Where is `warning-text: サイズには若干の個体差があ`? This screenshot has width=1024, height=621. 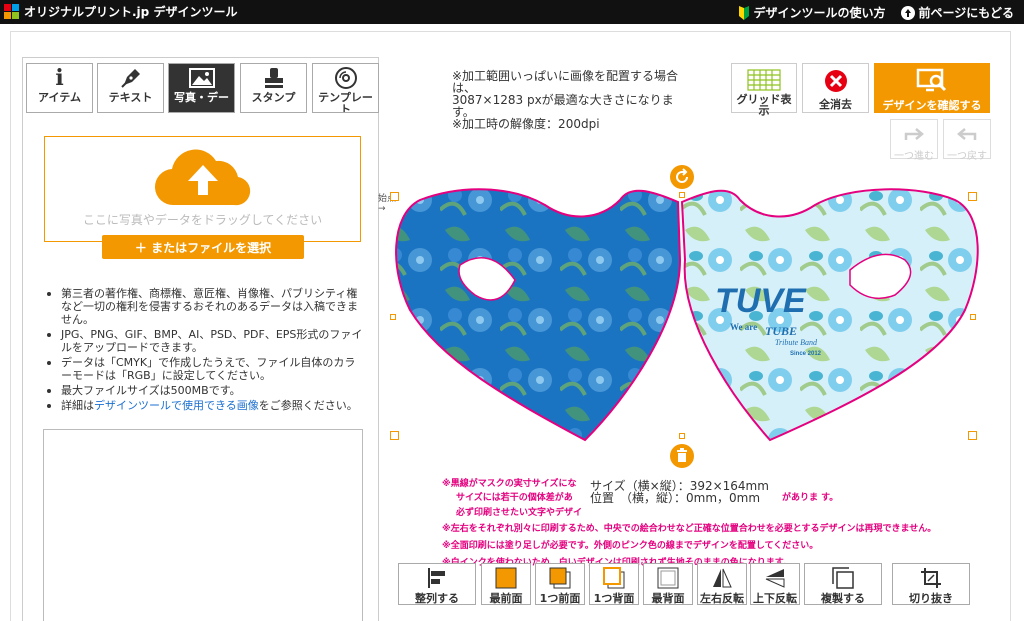 warning-text: サイズには若干の個体差があ is located at coordinates (514, 498).